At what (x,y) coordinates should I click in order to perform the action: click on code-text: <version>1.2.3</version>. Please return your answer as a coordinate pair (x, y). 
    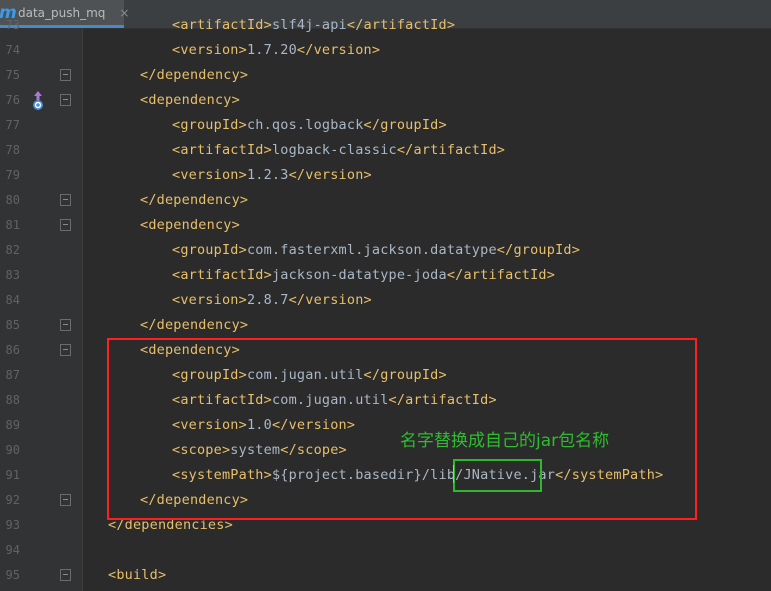
    Looking at the image, I should click on (272, 175).